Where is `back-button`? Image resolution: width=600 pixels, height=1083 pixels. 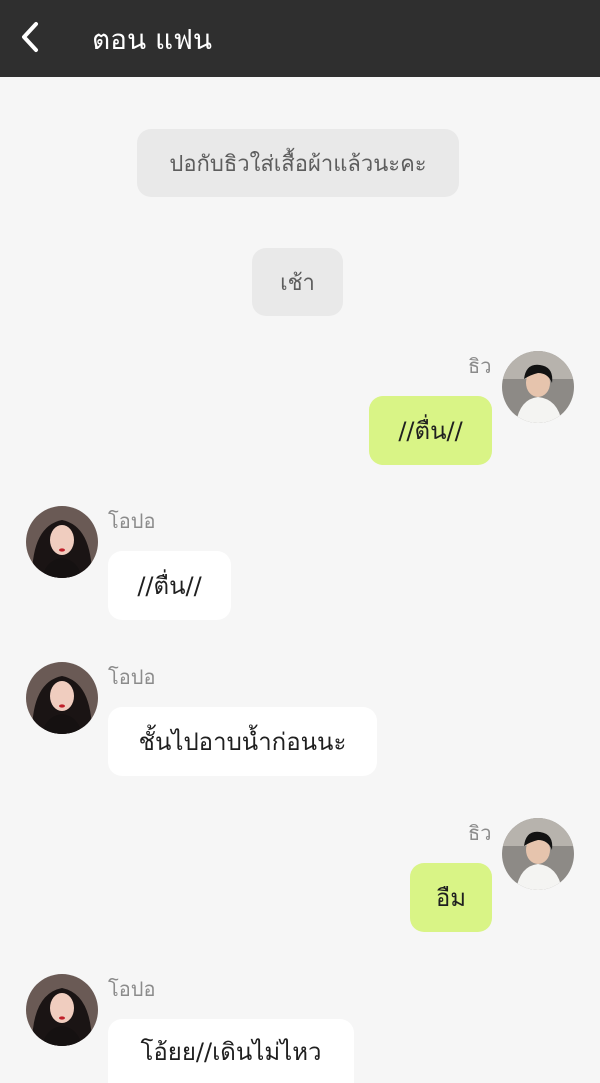
back-button is located at coordinates (30, 37).